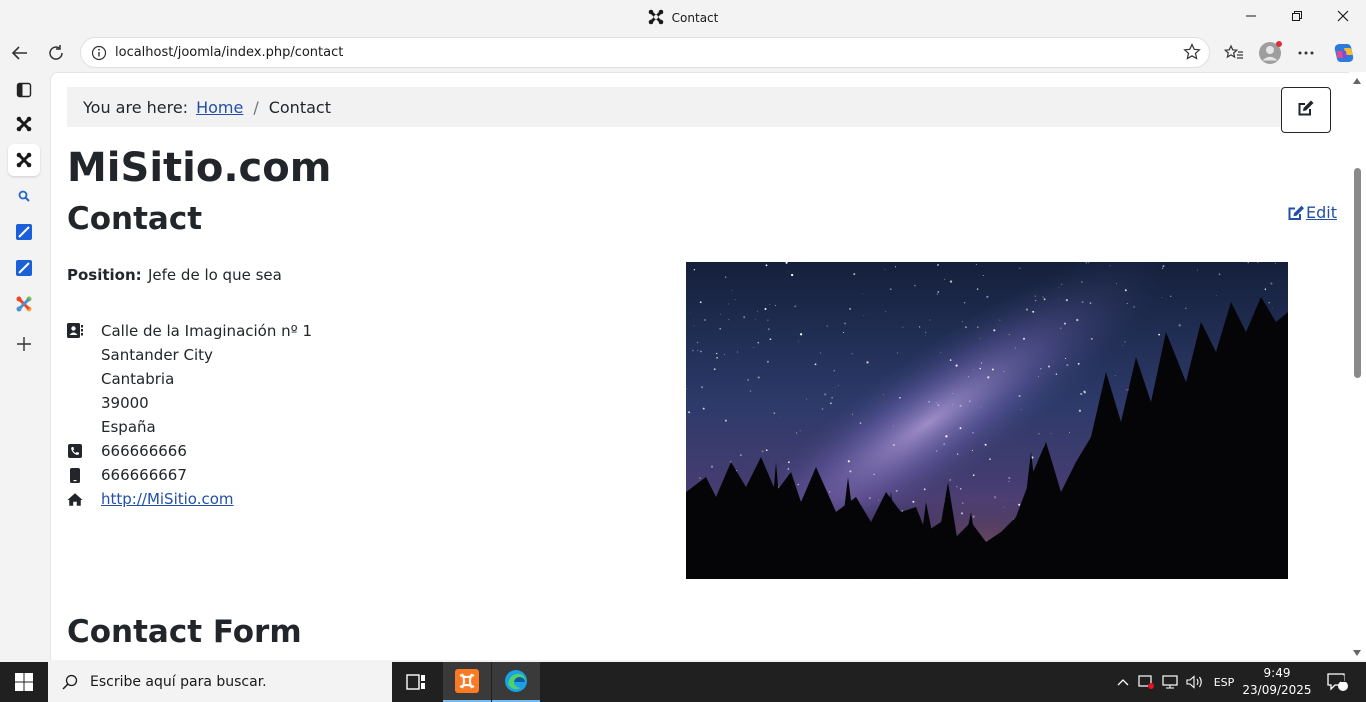 Image resolution: width=1366 pixels, height=702 pixels. I want to click on favorite-star-icon, so click(1192, 54).